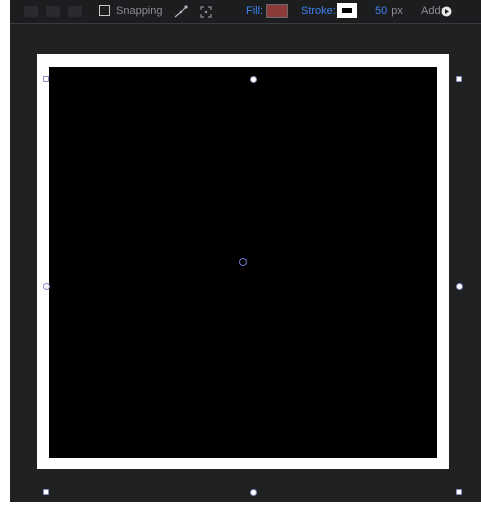 This screenshot has height=510, width=481. What do you see at coordinates (240, 506) in the screenshot?
I see `page-margin` at bounding box center [240, 506].